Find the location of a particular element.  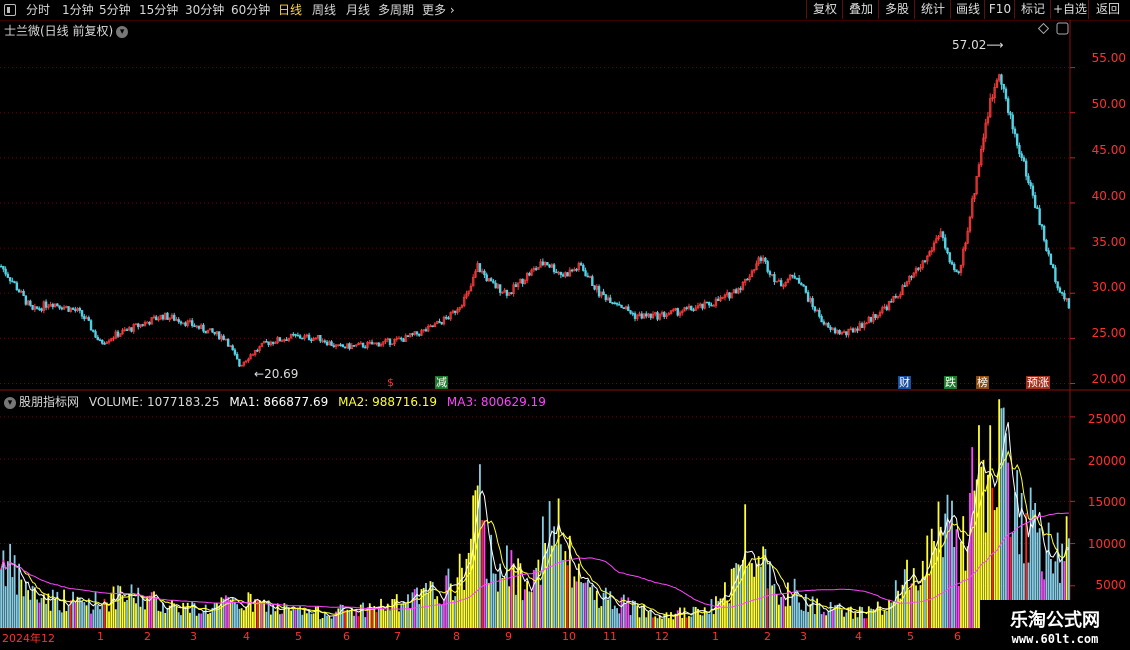

event-tag-forecast: 预涨 is located at coordinates (1038, 382).